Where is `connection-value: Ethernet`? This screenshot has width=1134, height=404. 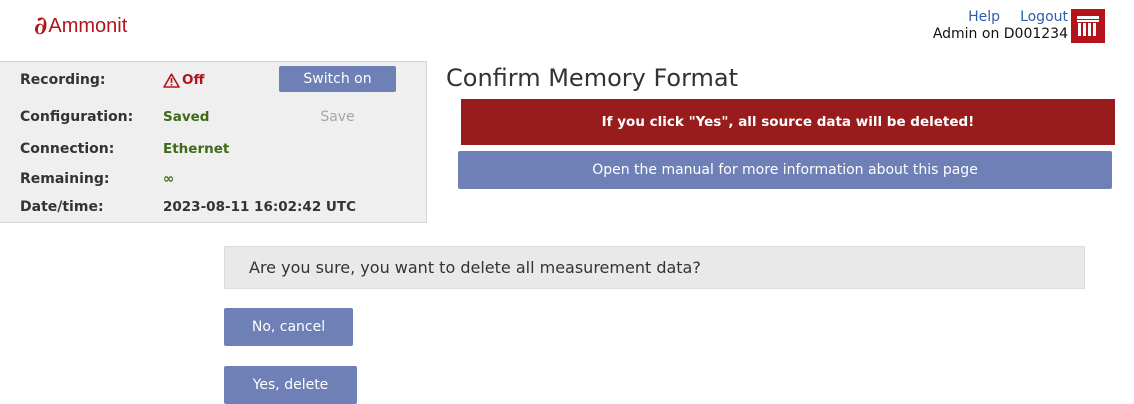
connection-value: Ethernet is located at coordinates (196, 149).